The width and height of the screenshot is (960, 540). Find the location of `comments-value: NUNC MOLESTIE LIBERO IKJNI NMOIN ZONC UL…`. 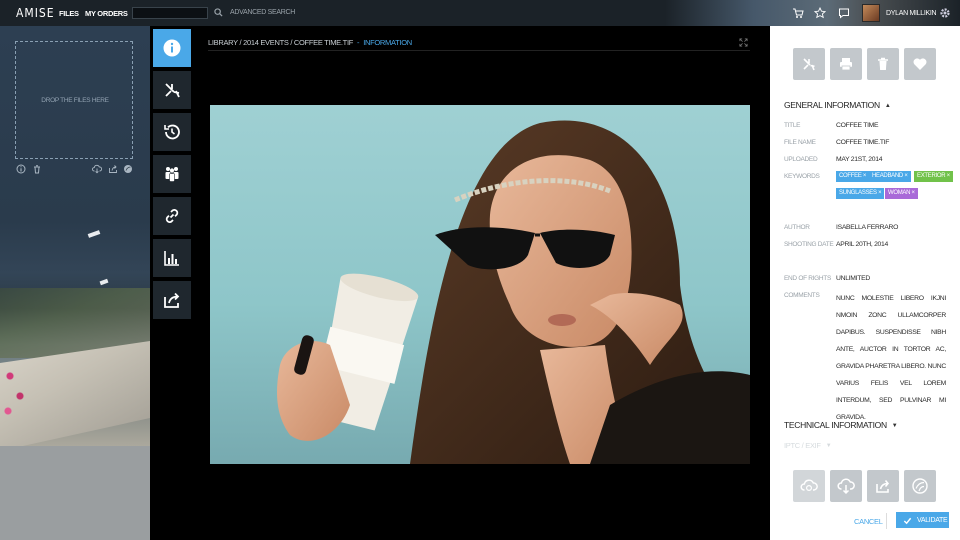

comments-value: NUNC MOLESTIE LIBERO IKJNI NMOIN ZONC UL… is located at coordinates (891, 358).